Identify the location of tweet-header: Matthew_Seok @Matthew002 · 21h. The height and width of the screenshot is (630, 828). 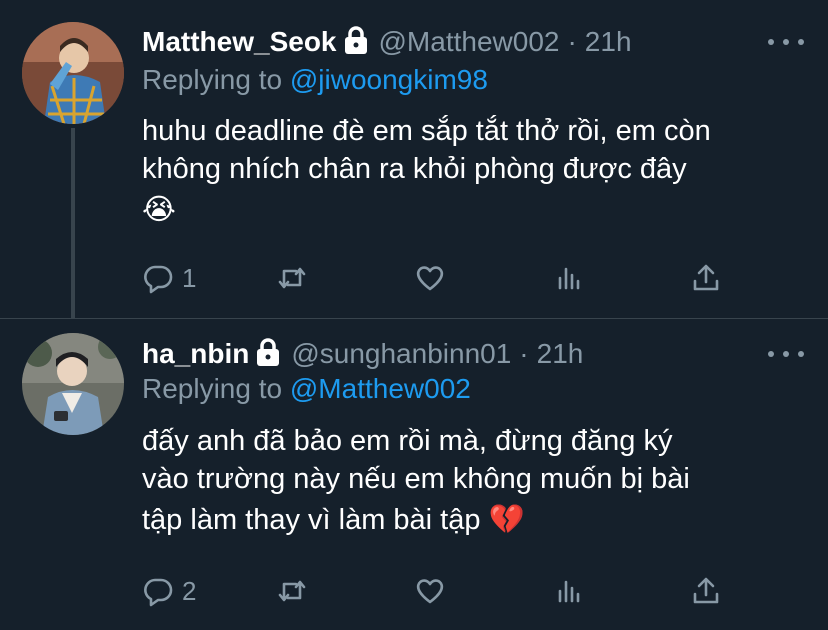
(387, 42).